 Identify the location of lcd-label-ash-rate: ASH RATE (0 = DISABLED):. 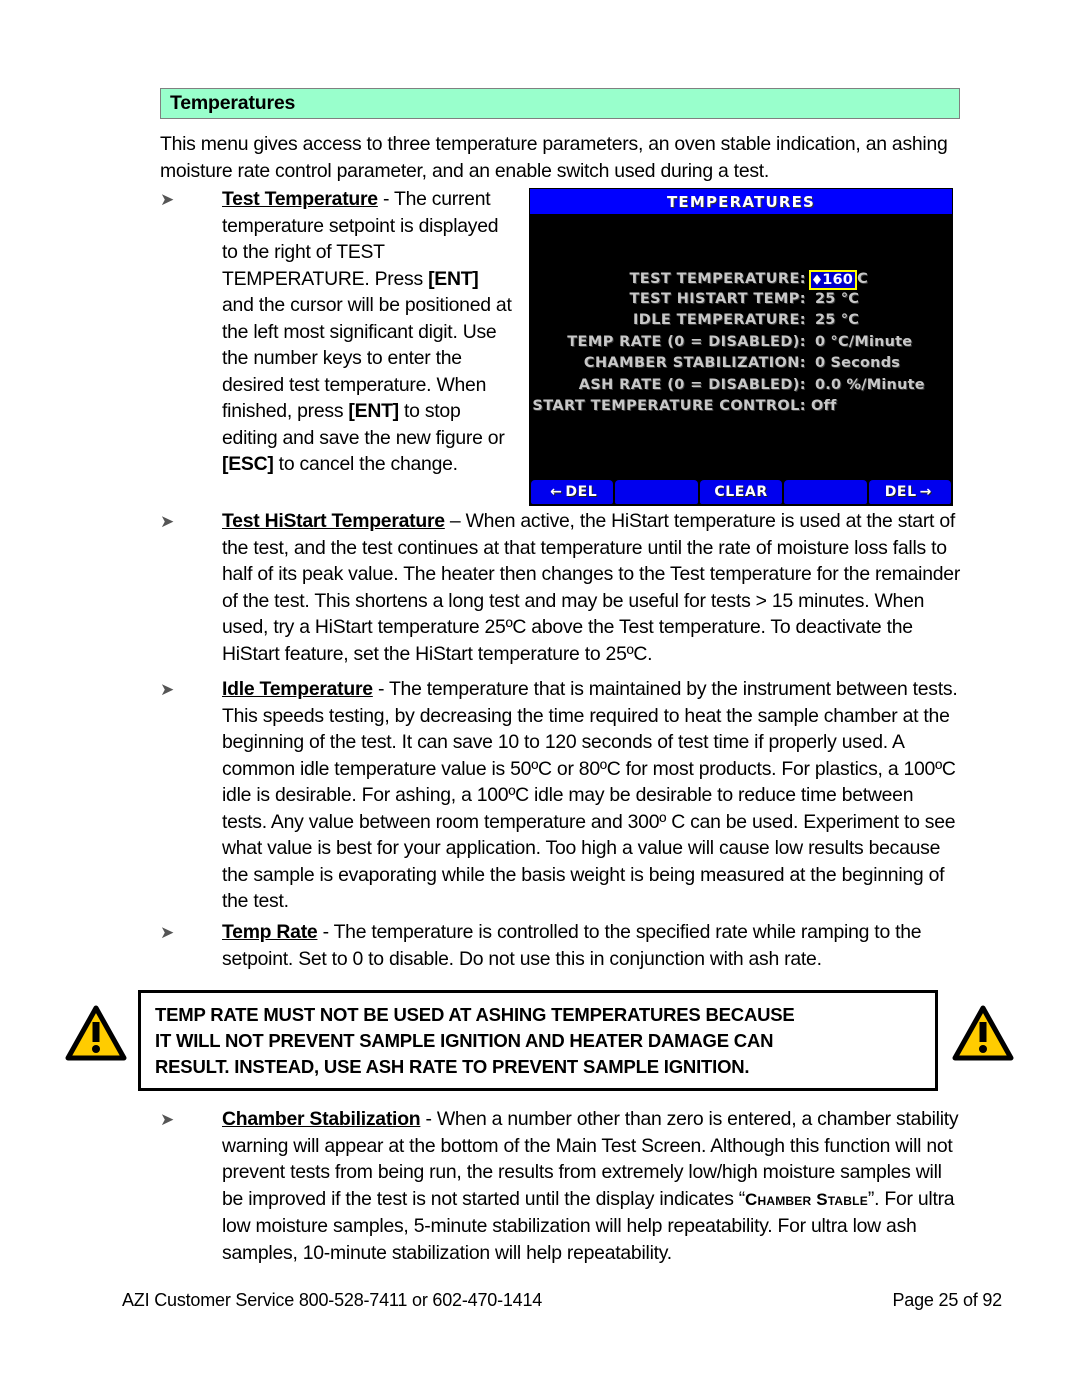
(692, 384).